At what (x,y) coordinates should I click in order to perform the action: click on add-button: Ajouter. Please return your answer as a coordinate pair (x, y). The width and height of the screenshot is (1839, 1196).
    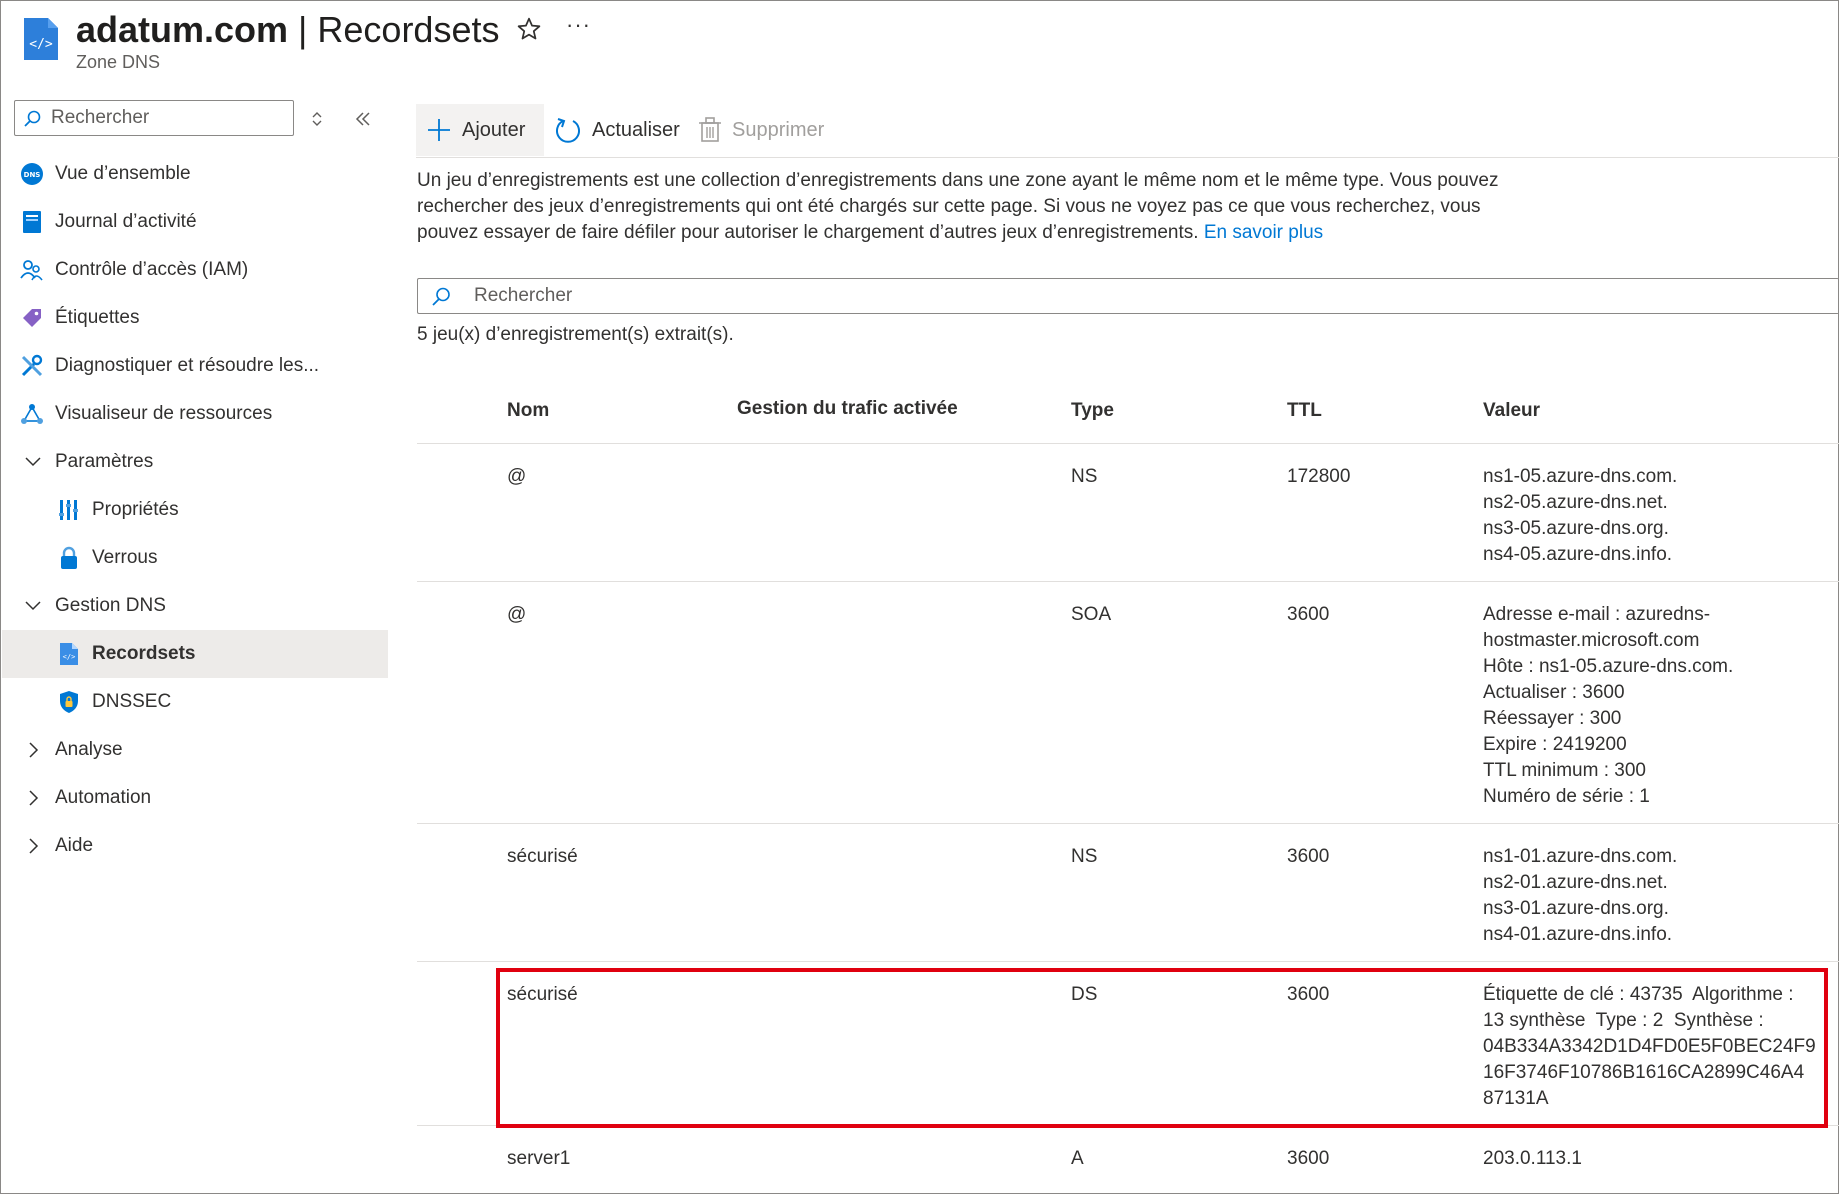
    Looking at the image, I should click on (480, 130).